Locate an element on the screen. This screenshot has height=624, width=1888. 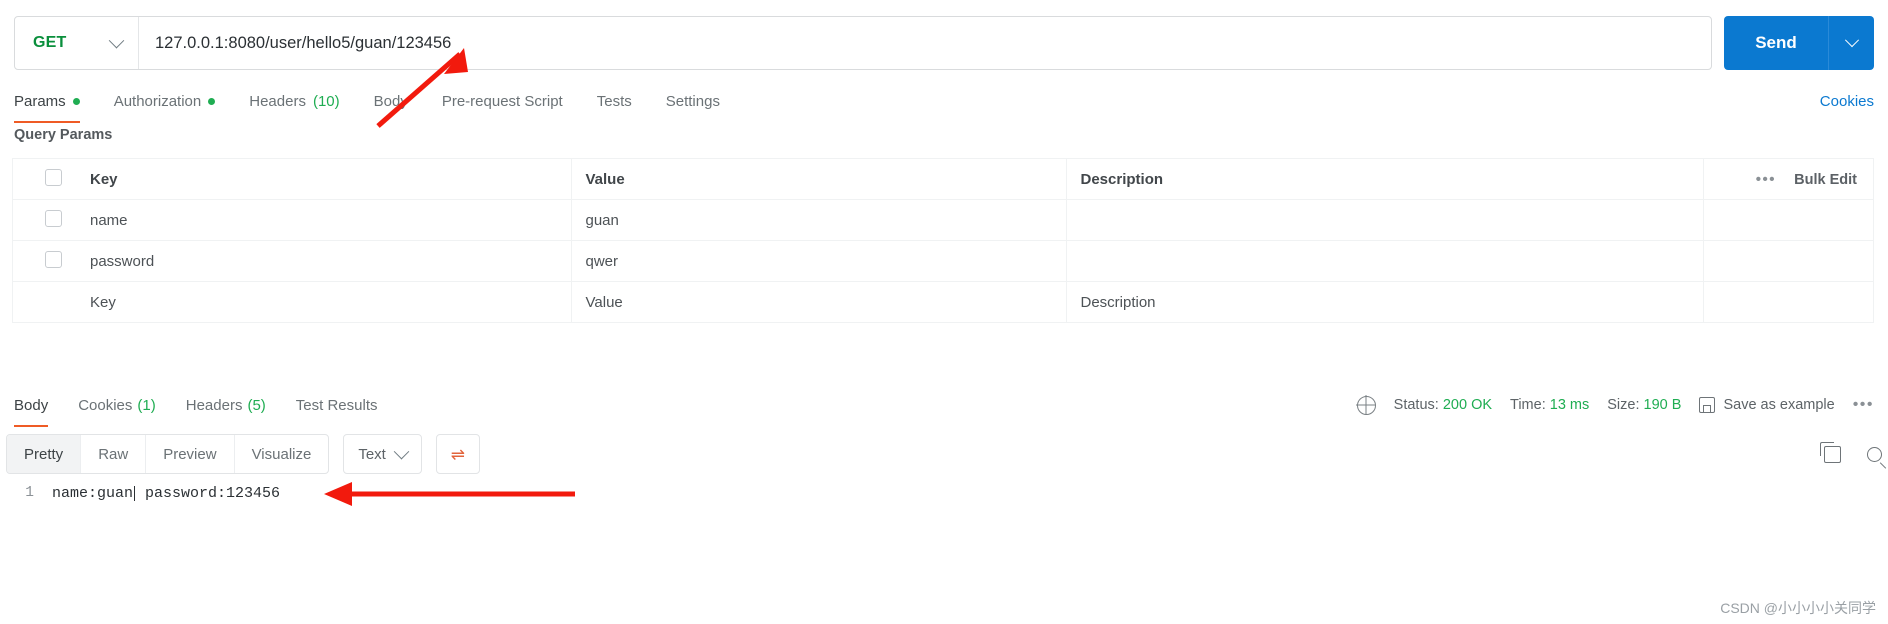
time-group: Time: 13 ms is located at coordinates (1549, 405).